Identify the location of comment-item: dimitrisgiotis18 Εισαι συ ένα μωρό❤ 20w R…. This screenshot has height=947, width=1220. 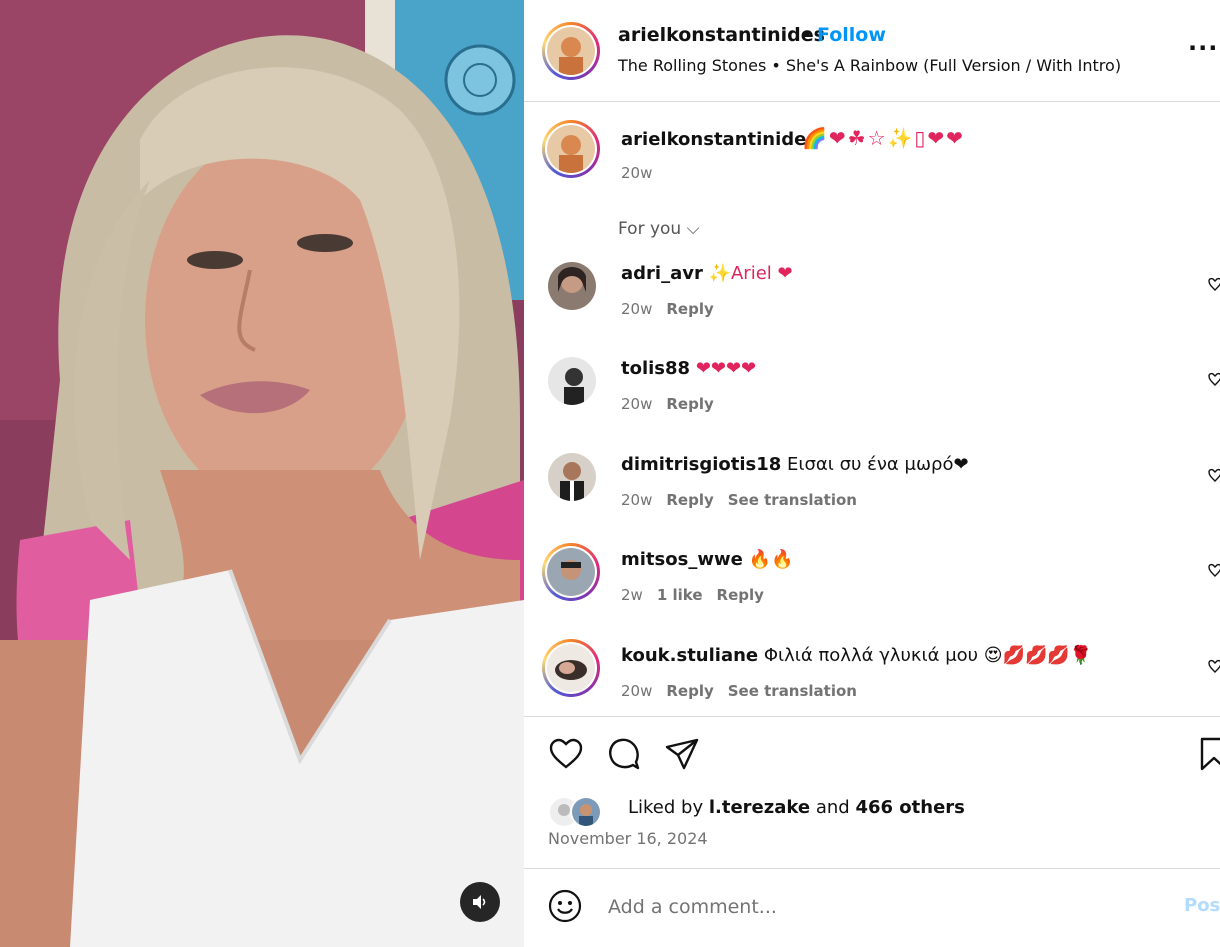
(872, 498).